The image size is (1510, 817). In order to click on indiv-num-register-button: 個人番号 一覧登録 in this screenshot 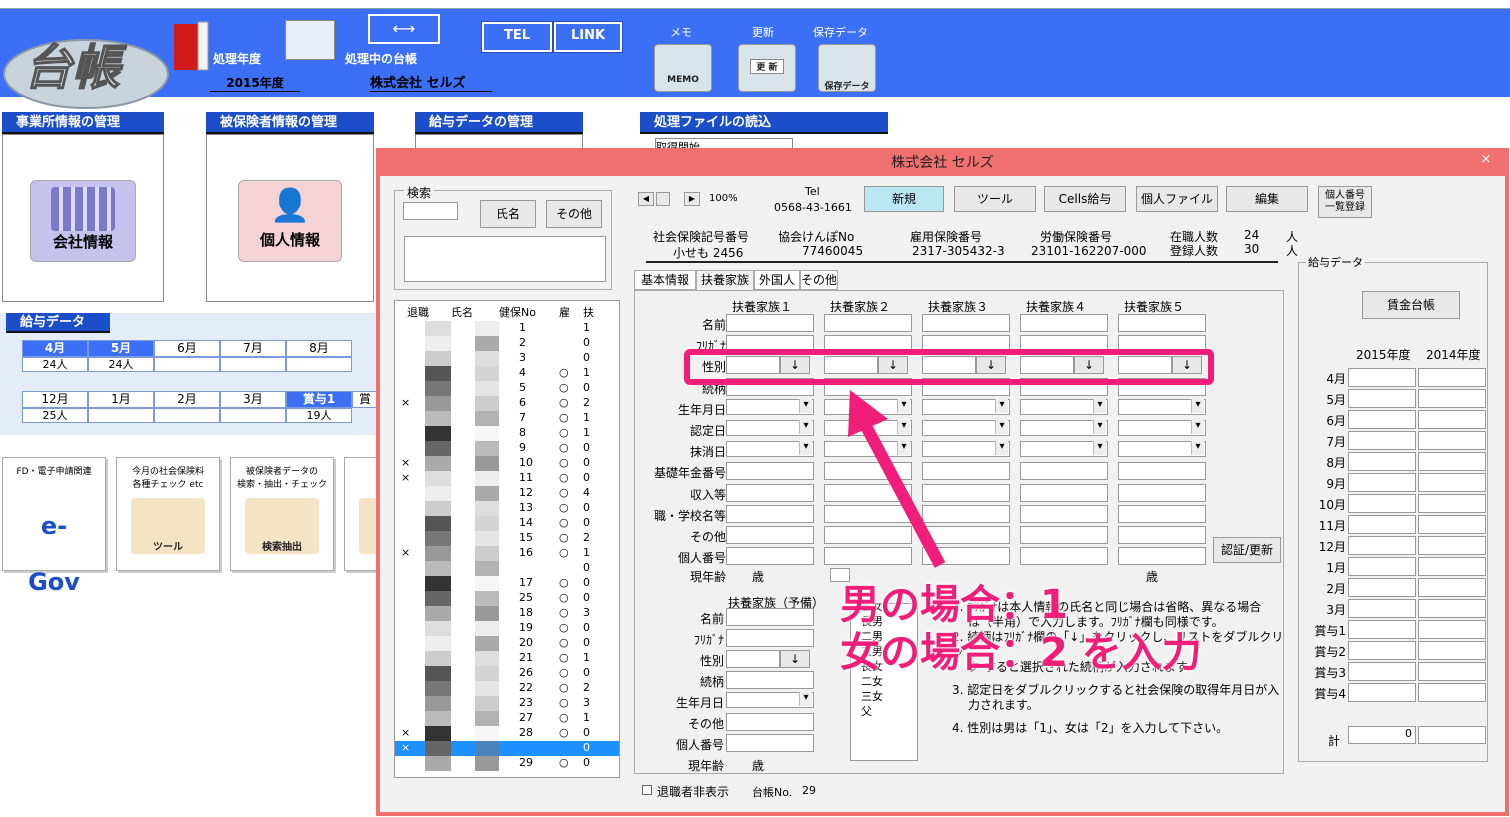, I will do `click(1345, 202)`.